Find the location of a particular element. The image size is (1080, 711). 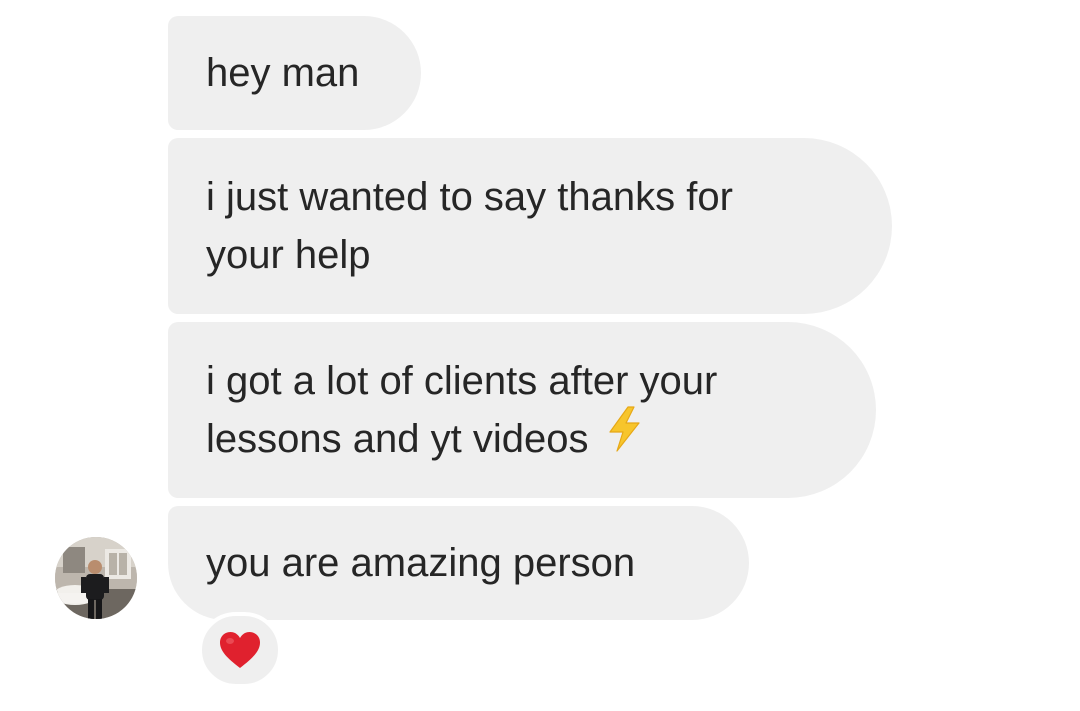

red-heart-icon is located at coordinates (240, 650).